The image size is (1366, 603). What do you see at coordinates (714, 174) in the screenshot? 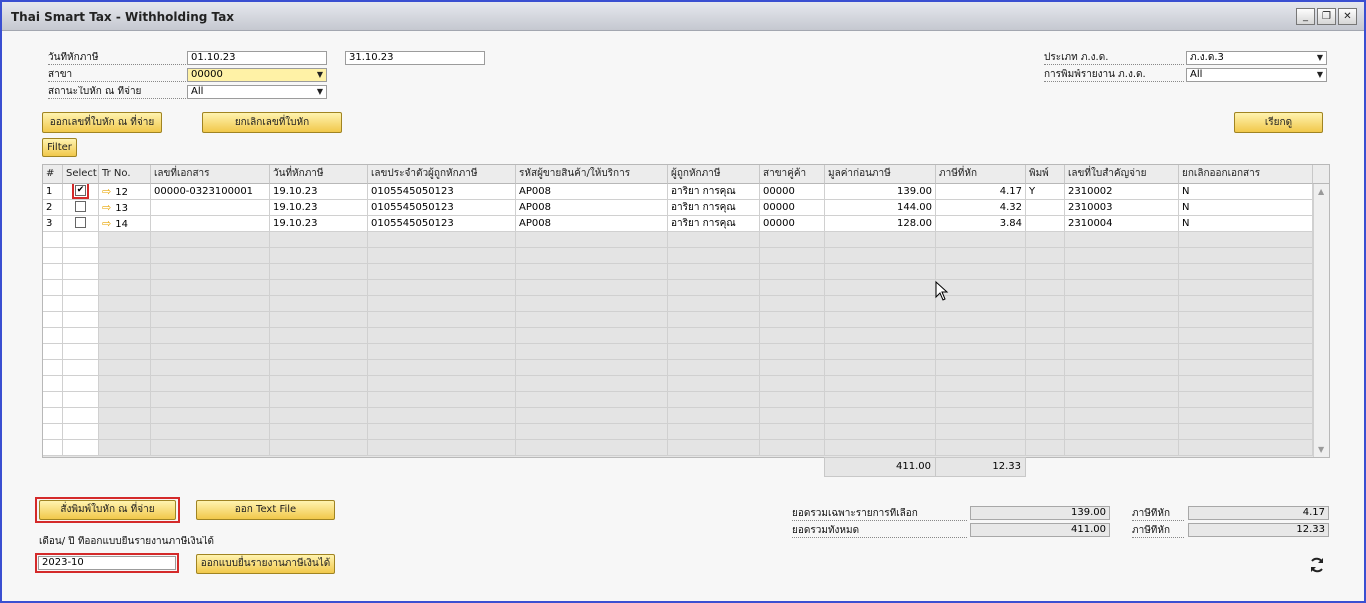
I see `col-header-name: ผู้ถูกหักภาษี` at bounding box center [714, 174].